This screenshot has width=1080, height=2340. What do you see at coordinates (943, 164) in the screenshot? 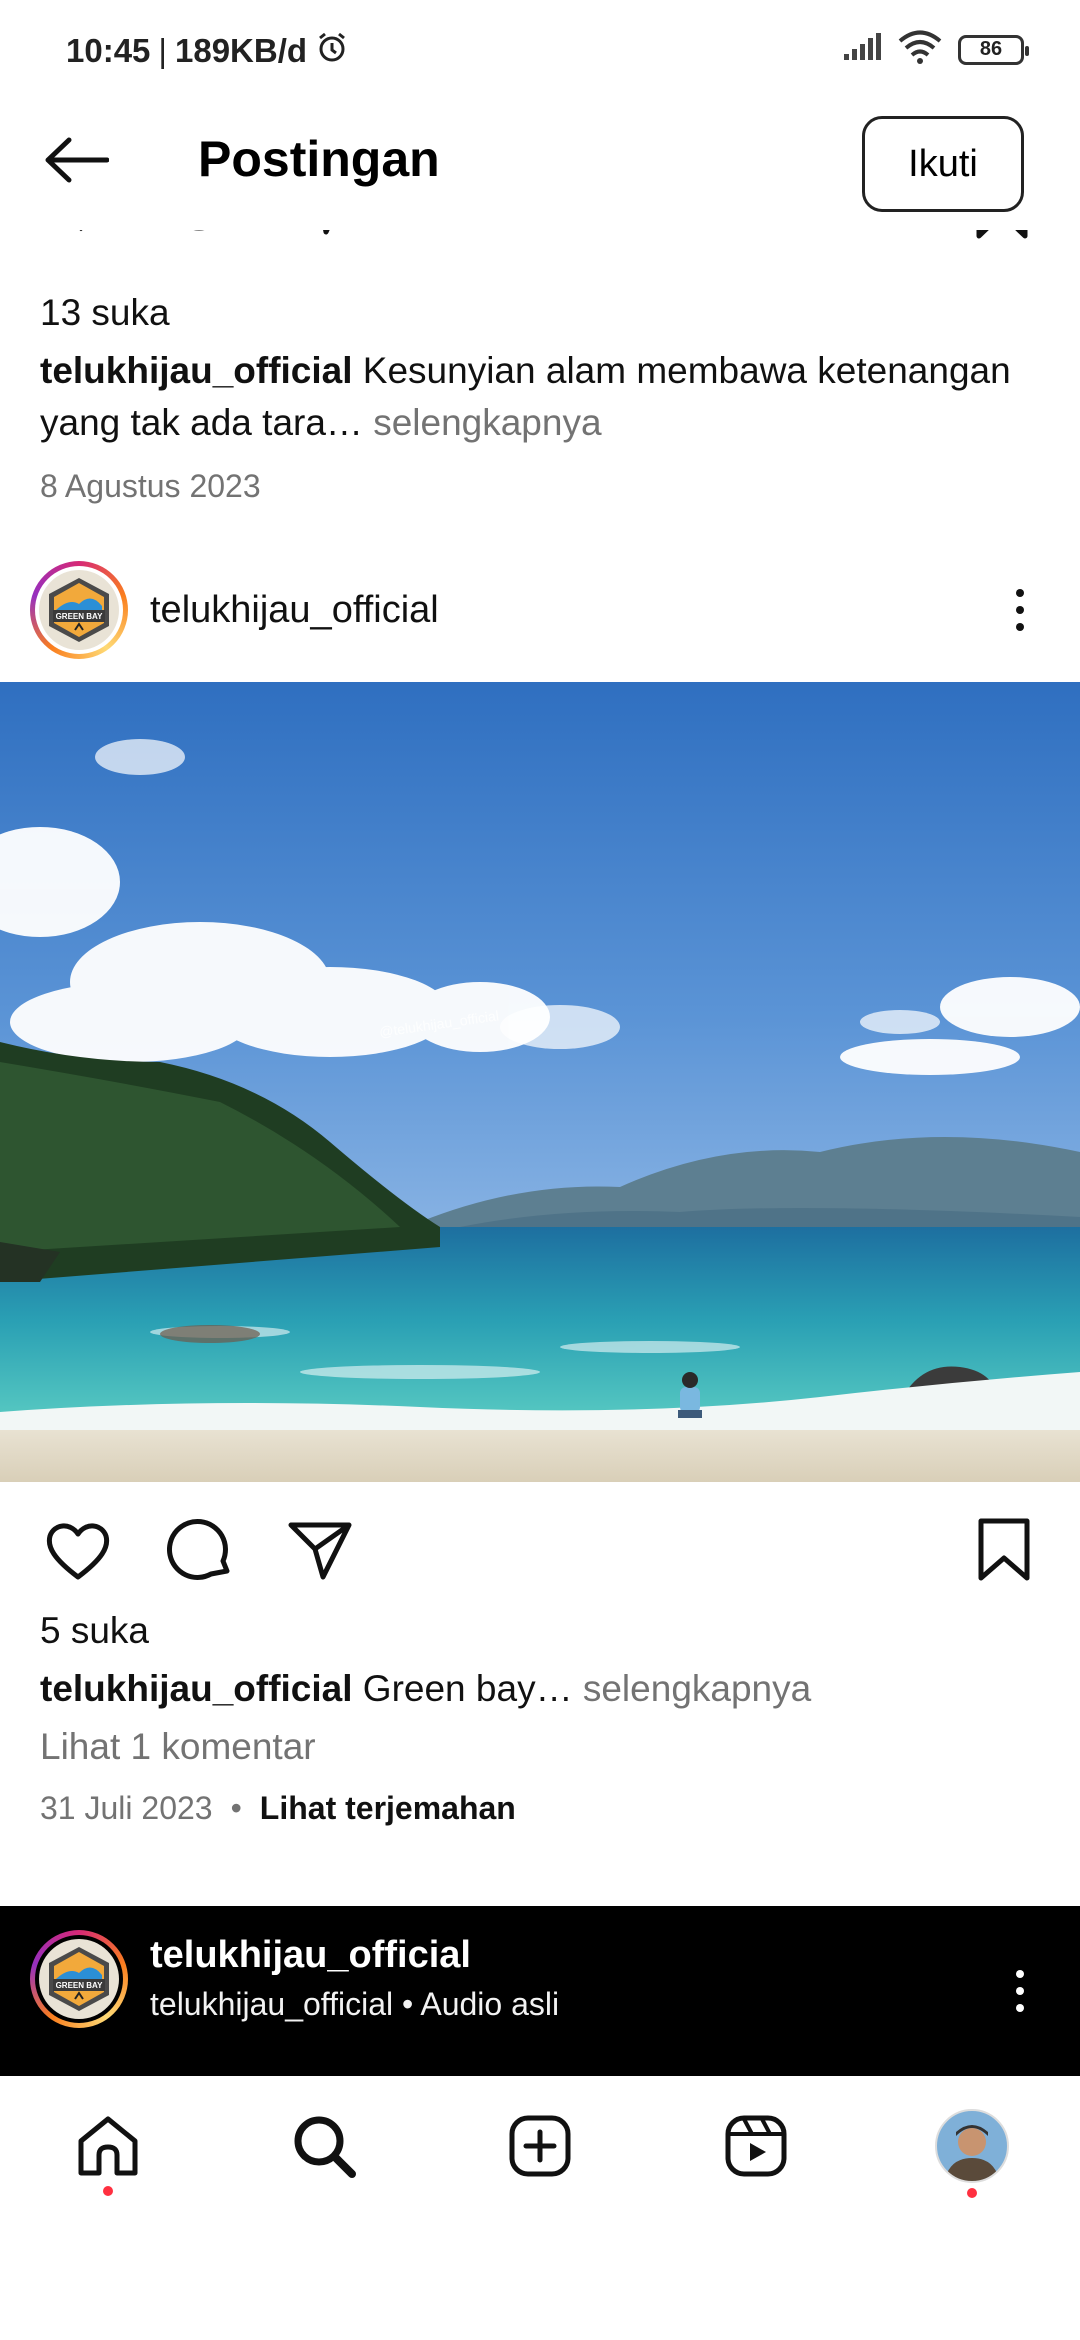
I see `follow-button: Ikuti` at bounding box center [943, 164].